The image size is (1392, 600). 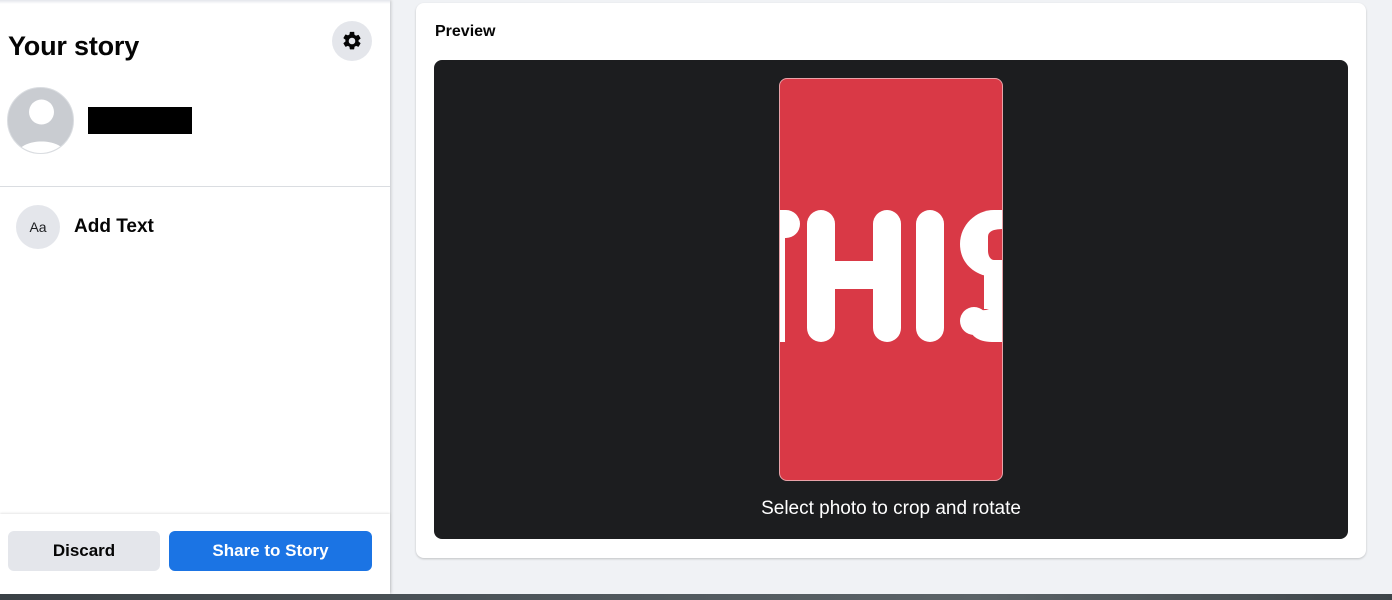 What do you see at coordinates (195, 227) in the screenshot?
I see `add-text-button: Aa Add Text` at bounding box center [195, 227].